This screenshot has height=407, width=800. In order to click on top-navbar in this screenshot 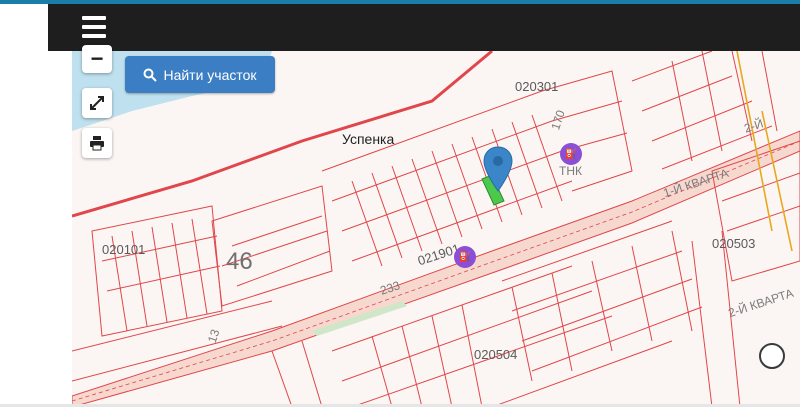, I will do `click(424, 27)`.